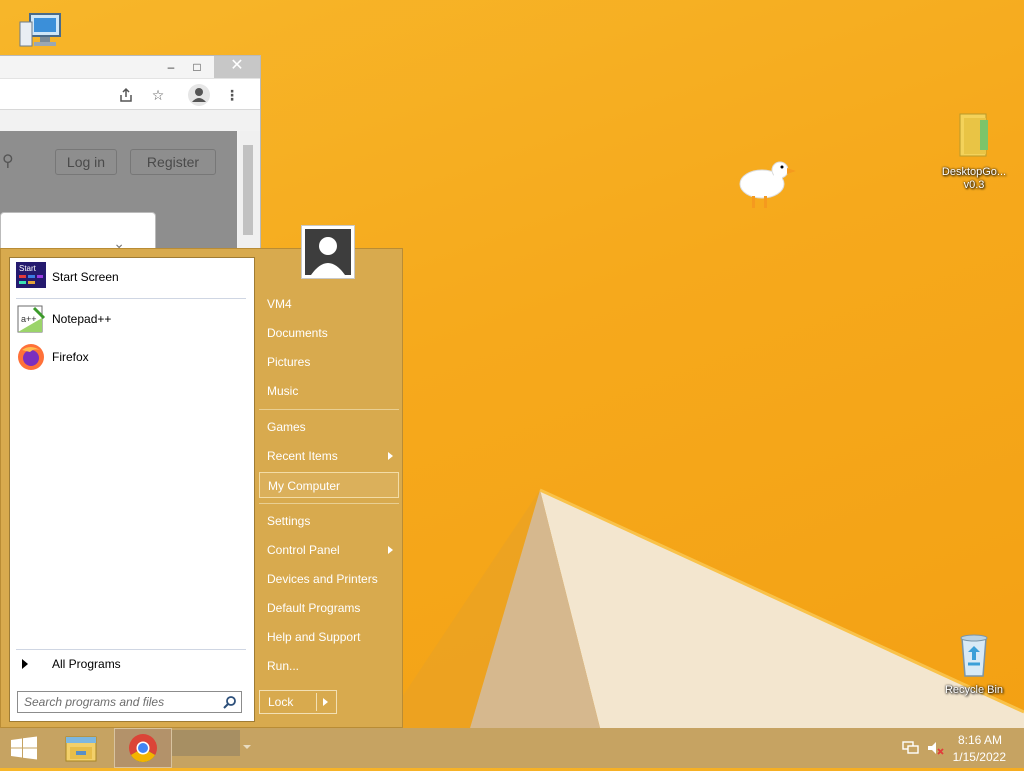  I want to click on desktop-icon-desktopgoose: DesktopGo... v0.3, so click(974, 151).